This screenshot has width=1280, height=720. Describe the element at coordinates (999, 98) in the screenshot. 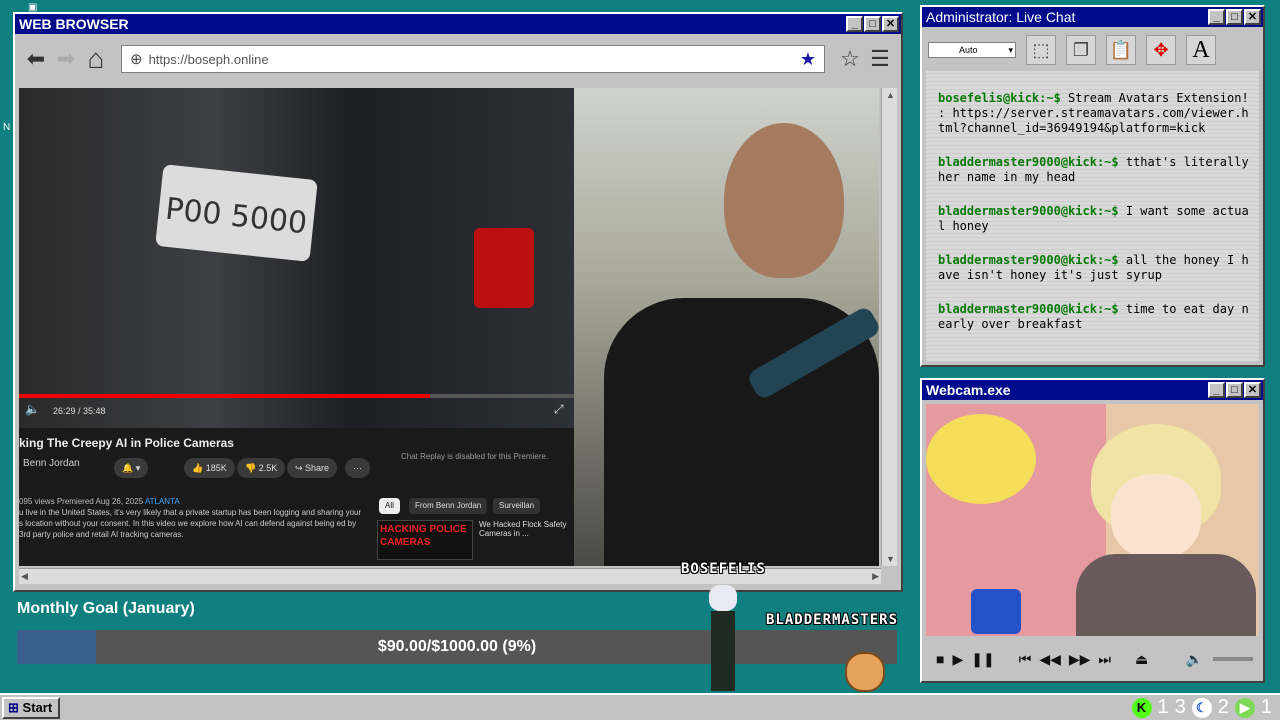

I see `chat-username: bosefelis@kick:~$` at that location.